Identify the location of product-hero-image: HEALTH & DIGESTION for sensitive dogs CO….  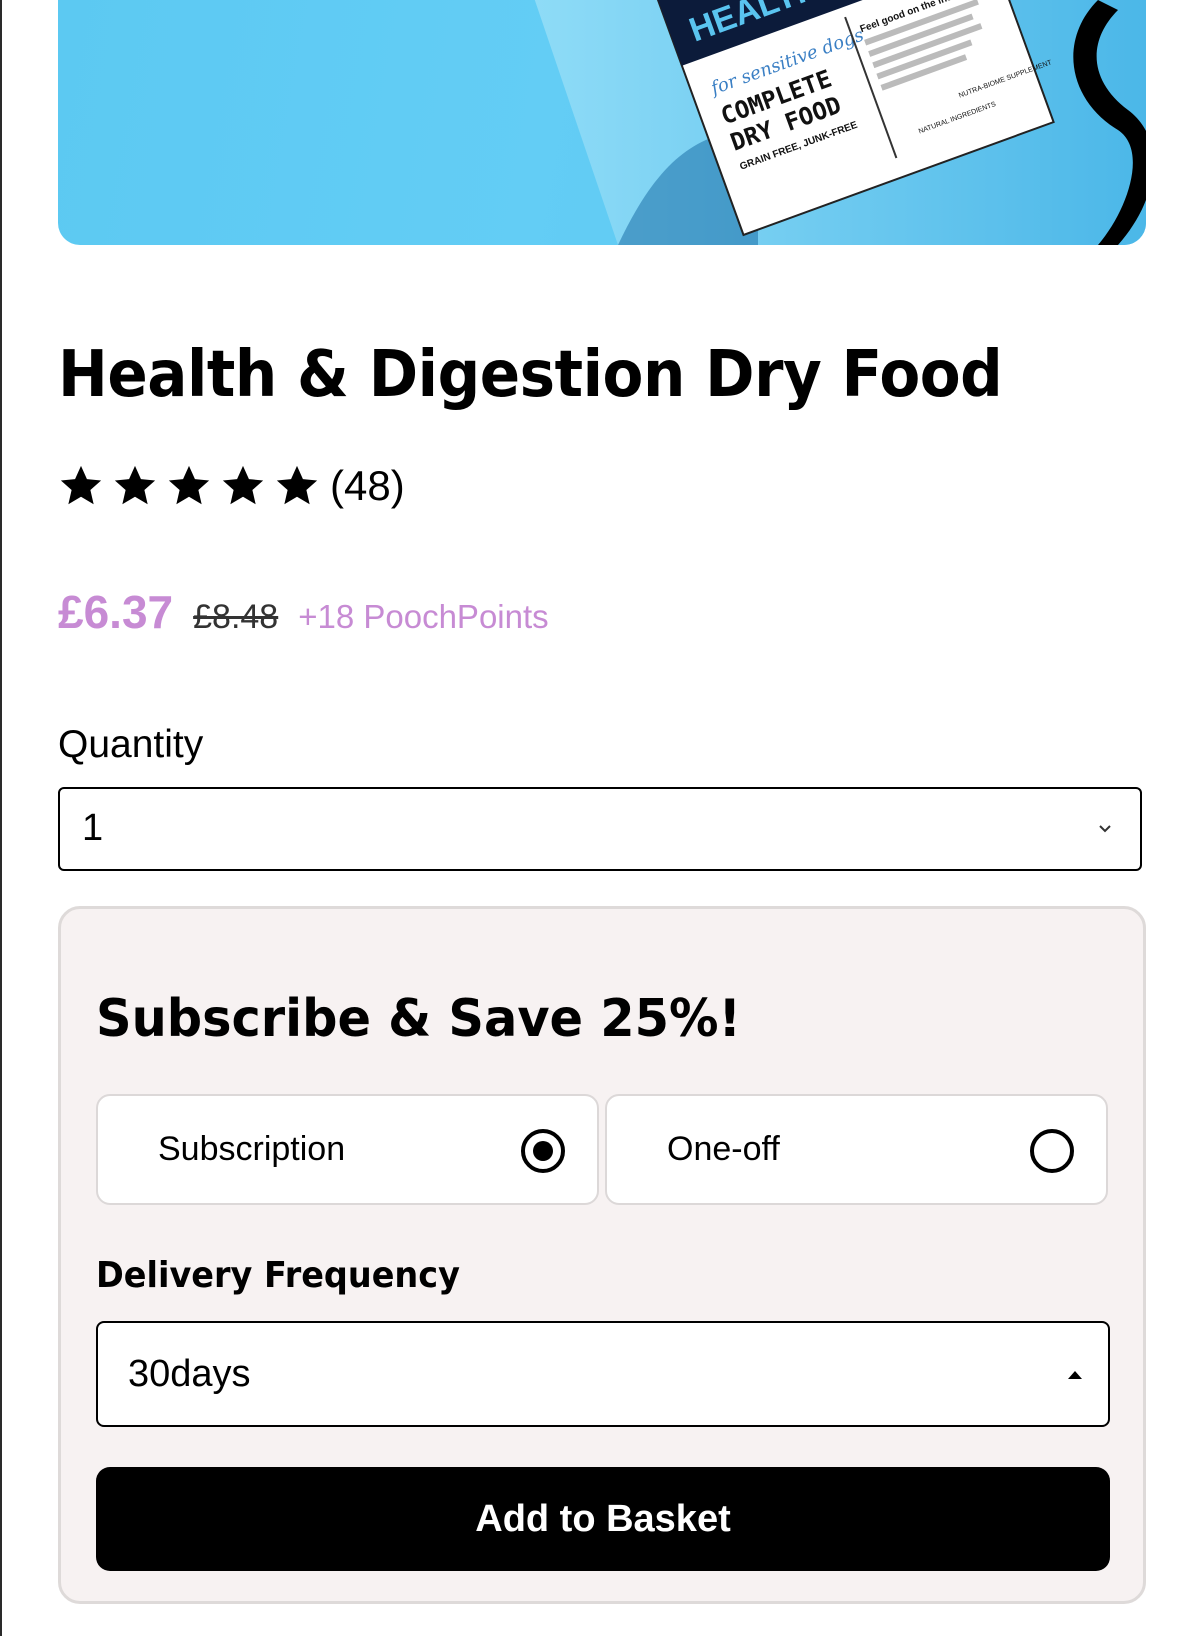
(602, 122).